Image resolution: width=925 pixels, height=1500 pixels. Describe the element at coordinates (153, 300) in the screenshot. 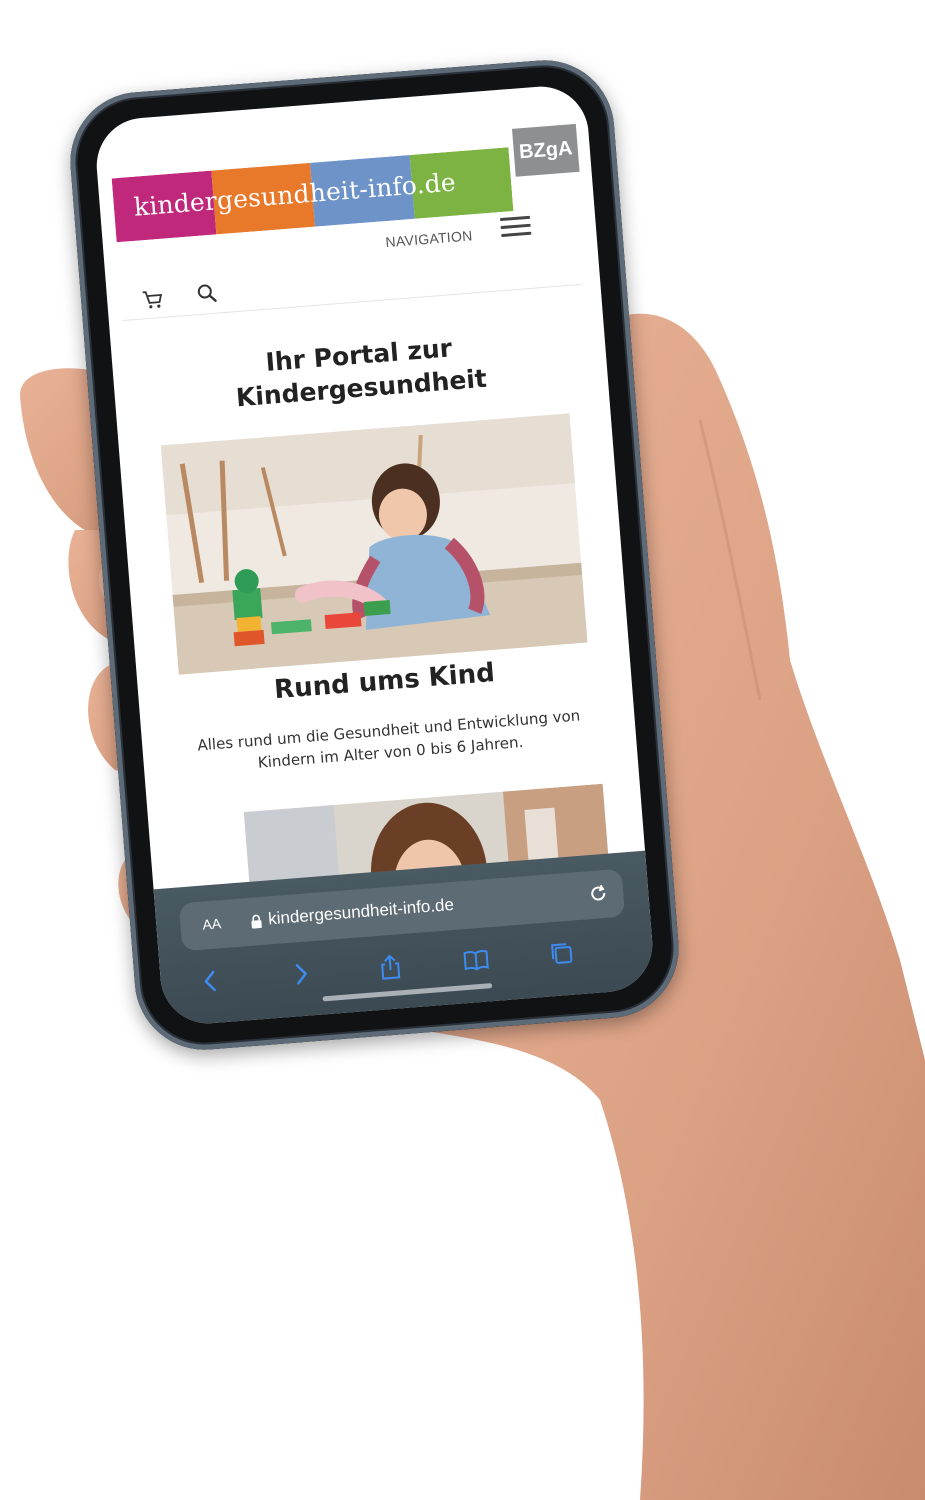

I see `cart-icon` at that location.